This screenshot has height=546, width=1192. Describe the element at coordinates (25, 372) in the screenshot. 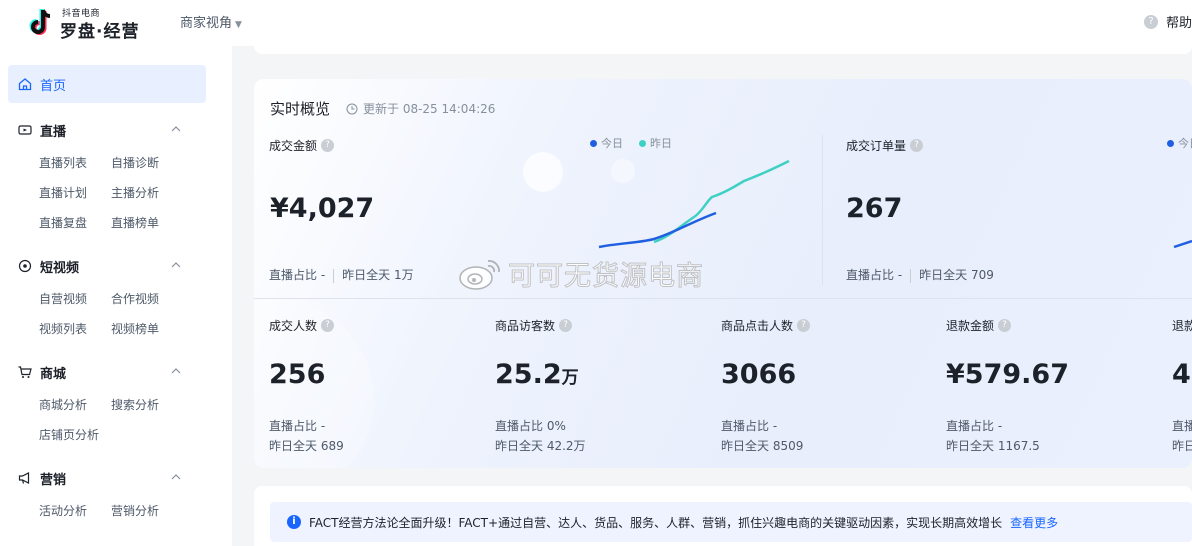

I see `cart-icon` at that location.